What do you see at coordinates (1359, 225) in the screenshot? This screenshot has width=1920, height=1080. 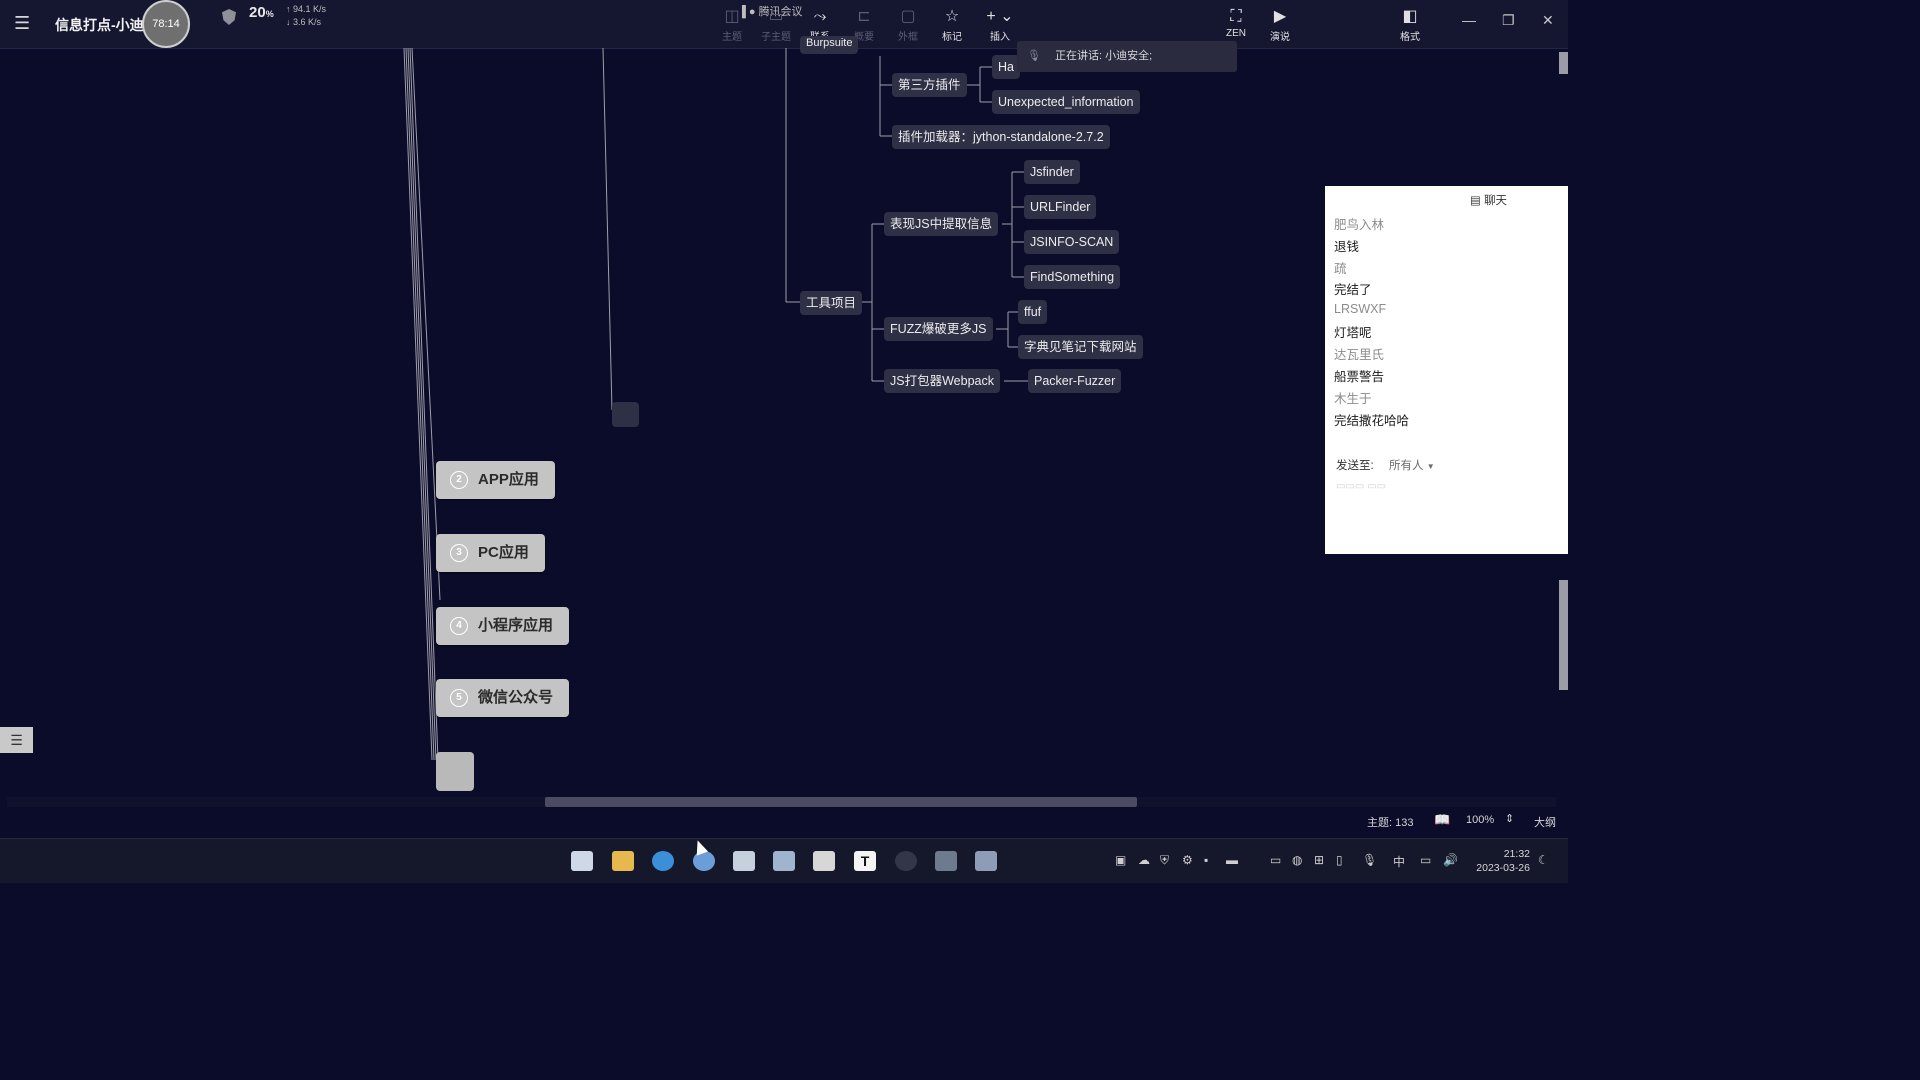 I see `chat-sender: 肥鸟入林` at bounding box center [1359, 225].